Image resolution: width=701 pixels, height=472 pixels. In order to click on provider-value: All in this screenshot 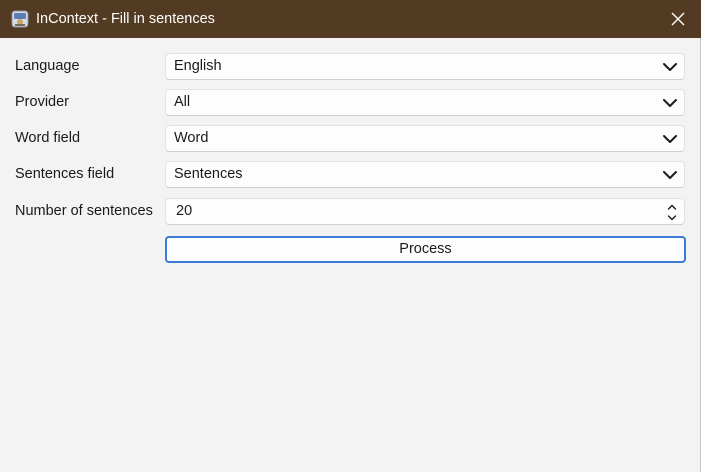, I will do `click(182, 102)`.